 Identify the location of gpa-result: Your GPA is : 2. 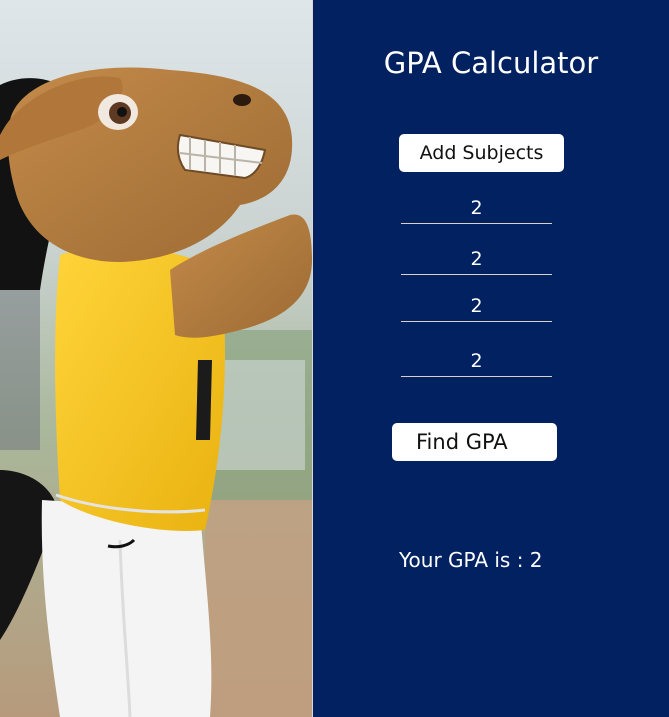
(471, 560).